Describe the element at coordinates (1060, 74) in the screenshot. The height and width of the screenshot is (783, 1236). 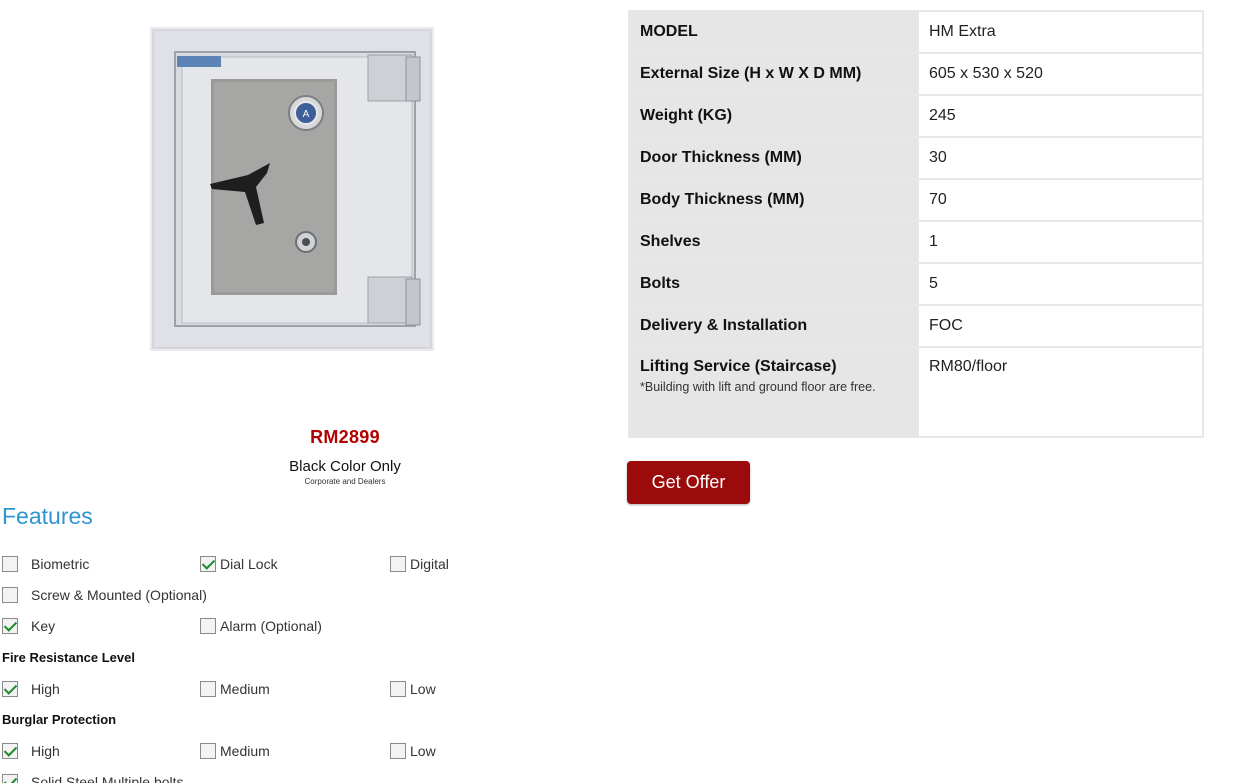
I see `spec-value: 605 x 530 x 520` at that location.